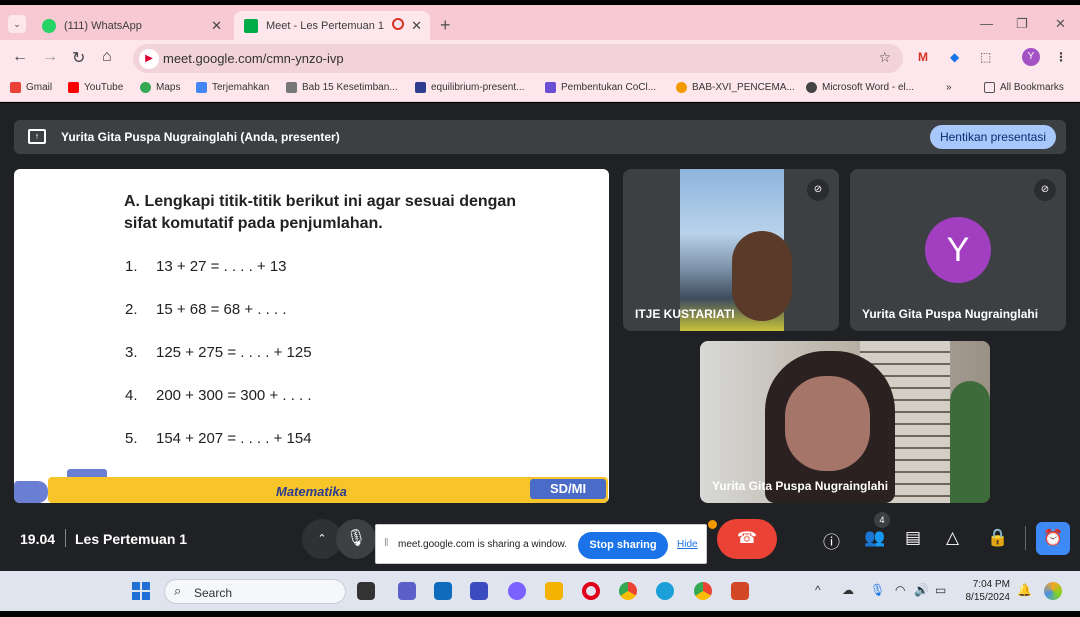 This screenshot has width=1080, height=617. What do you see at coordinates (386, 543) in the screenshot?
I see `drag-handle-icon: ‖` at bounding box center [386, 543].